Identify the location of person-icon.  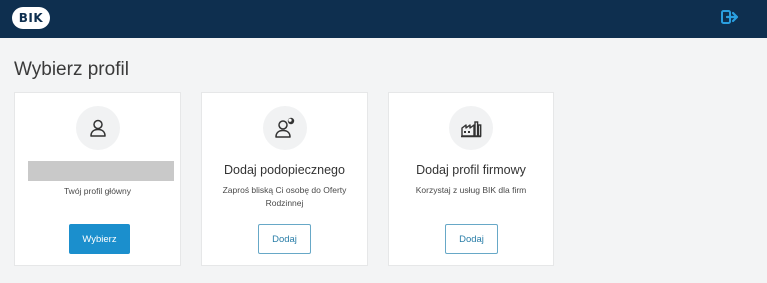
(97, 128).